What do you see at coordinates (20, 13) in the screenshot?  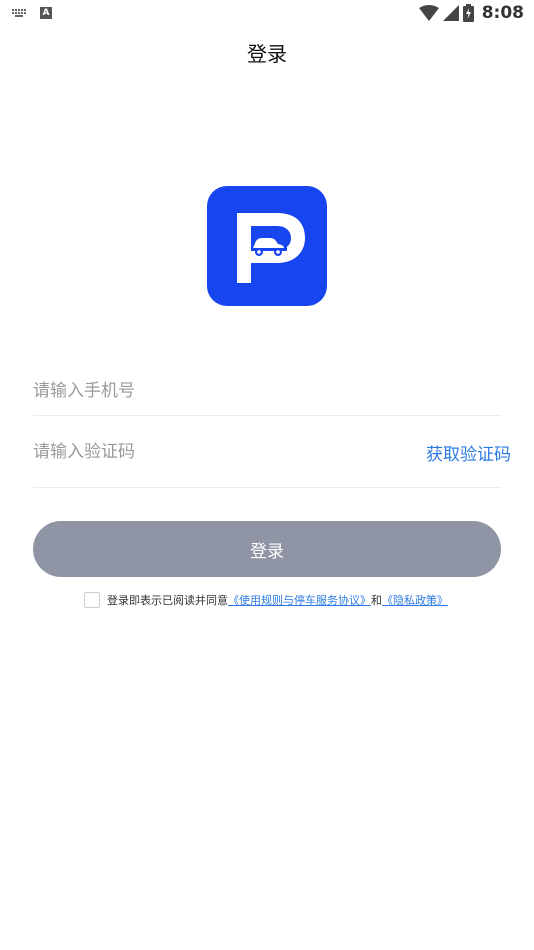 I see `keyboard-icon` at bounding box center [20, 13].